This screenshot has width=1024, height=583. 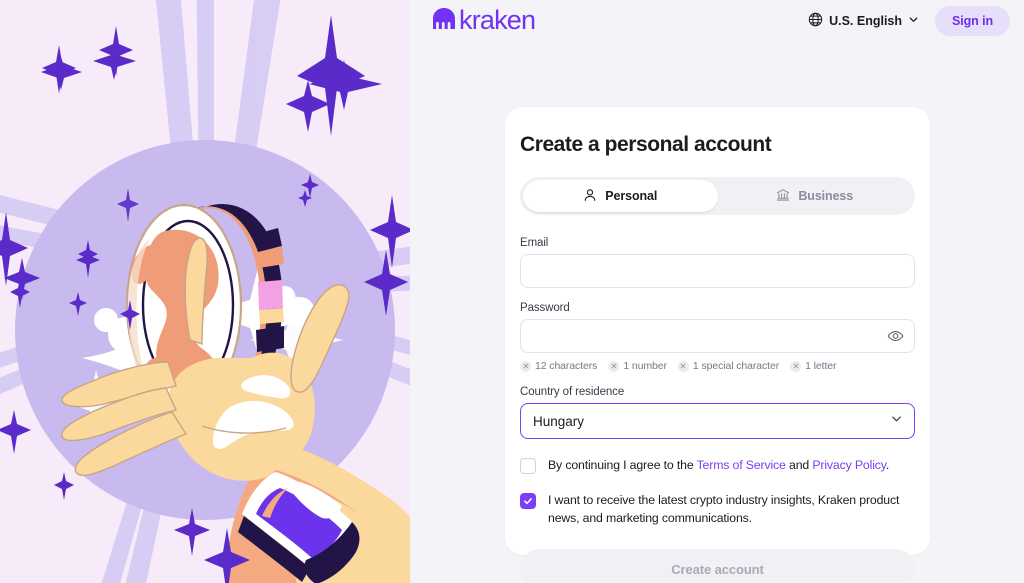 I want to click on sign-in-button: Sign in, so click(x=972, y=21).